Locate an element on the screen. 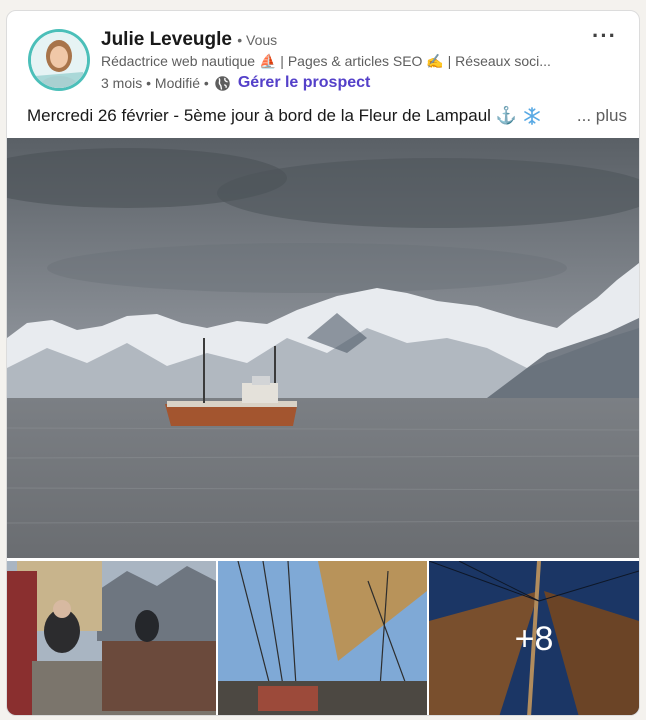 This screenshot has height=720, width=646. author-avatar is located at coordinates (59, 60).